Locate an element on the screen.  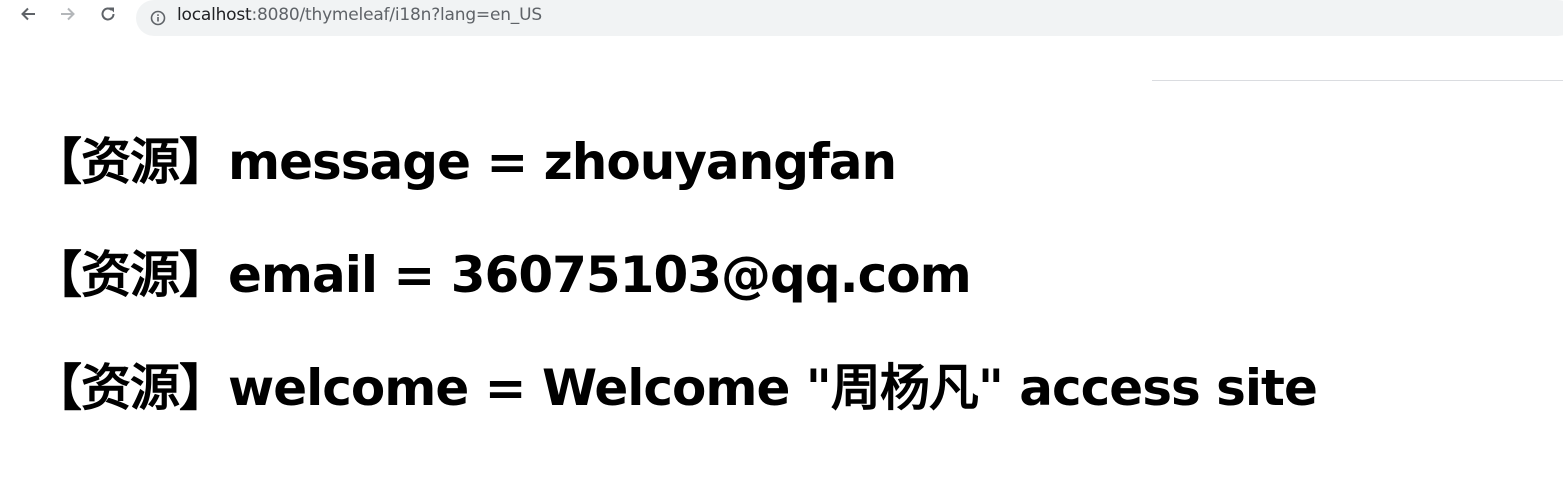
back-button is located at coordinates (28, 14).